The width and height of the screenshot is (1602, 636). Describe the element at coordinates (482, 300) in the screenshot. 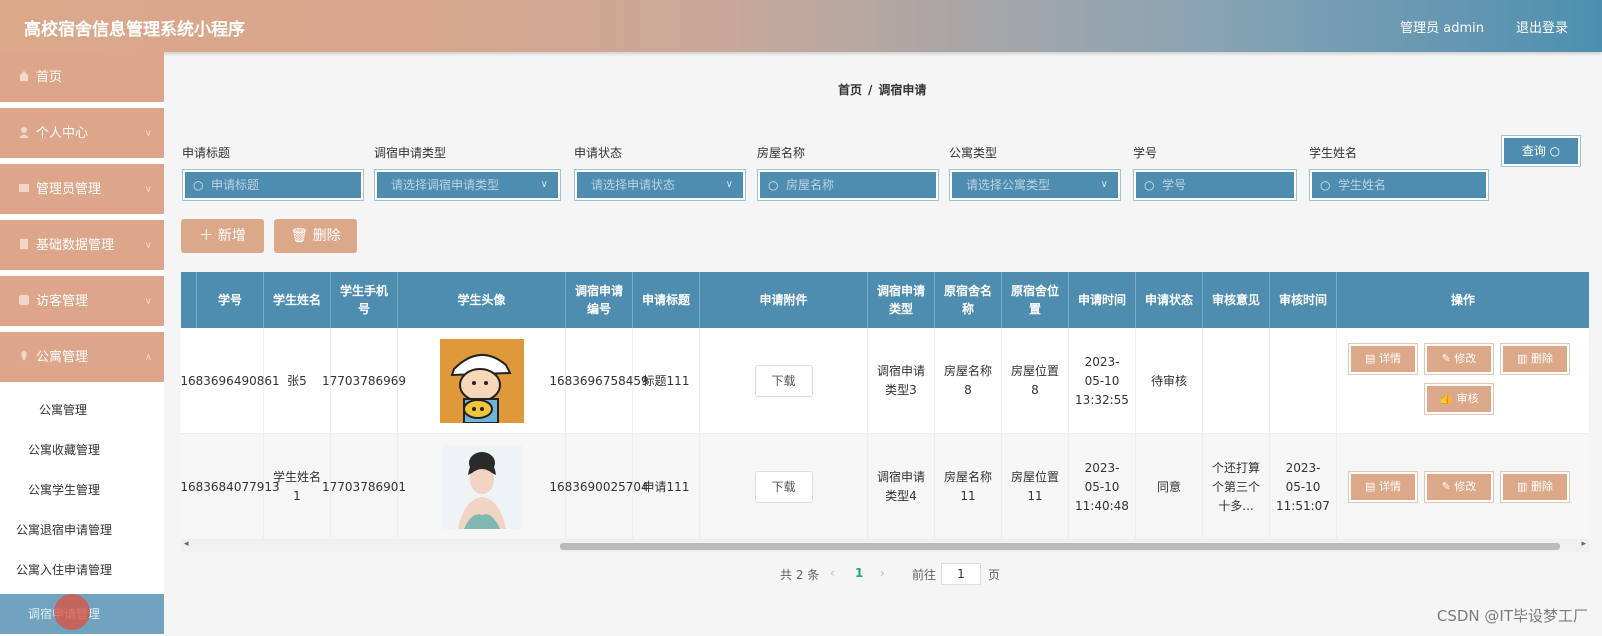

I see `th-avatar: 学生头像` at that location.